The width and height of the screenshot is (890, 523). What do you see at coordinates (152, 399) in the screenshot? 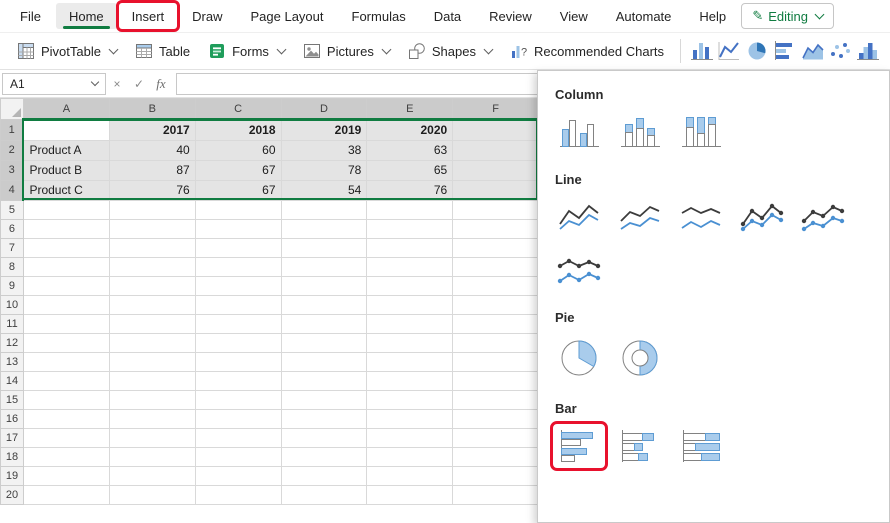
I see `cell-B15` at bounding box center [152, 399].